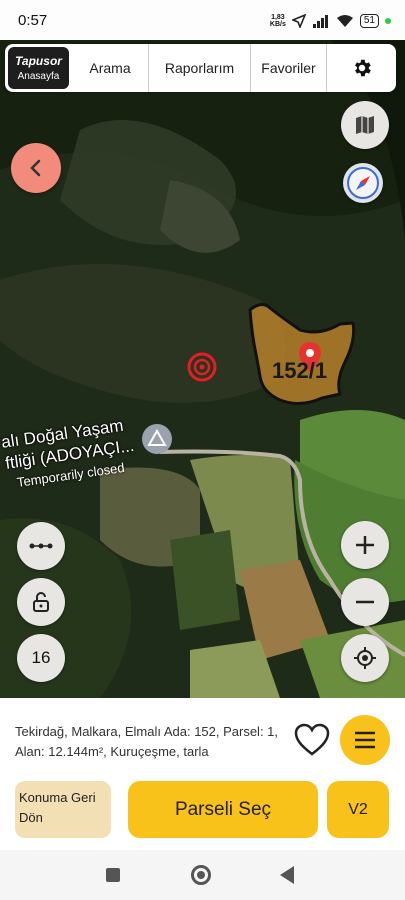  I want to click on measure-line-icon, so click(41, 546).